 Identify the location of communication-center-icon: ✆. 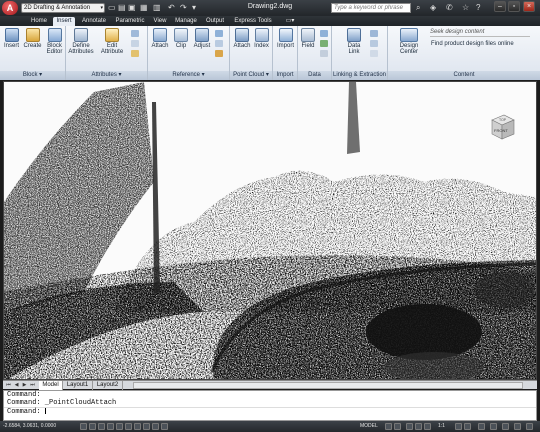
(449, 8).